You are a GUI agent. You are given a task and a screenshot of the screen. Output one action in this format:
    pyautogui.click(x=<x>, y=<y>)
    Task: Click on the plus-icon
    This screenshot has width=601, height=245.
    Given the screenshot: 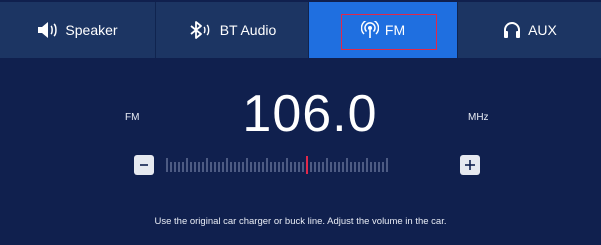 What is the action you would take?
    pyautogui.click(x=470, y=165)
    